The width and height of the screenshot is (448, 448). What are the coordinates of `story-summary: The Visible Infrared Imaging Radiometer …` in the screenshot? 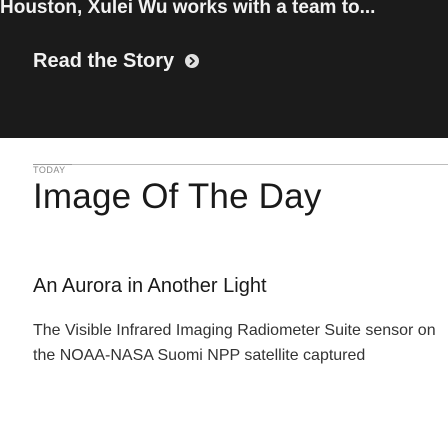 It's located at (234, 343).